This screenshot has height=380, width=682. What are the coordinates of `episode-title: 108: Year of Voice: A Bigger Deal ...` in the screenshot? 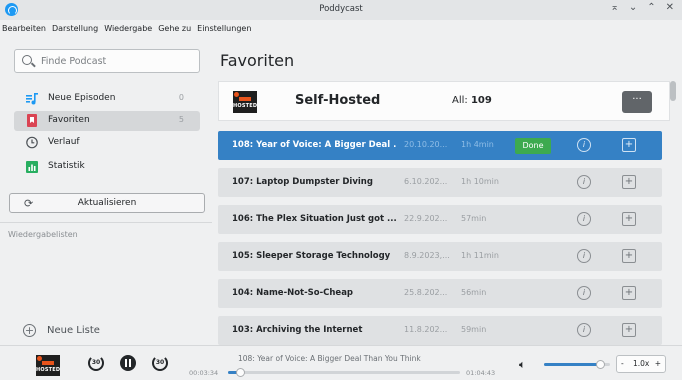 It's located at (314, 145).